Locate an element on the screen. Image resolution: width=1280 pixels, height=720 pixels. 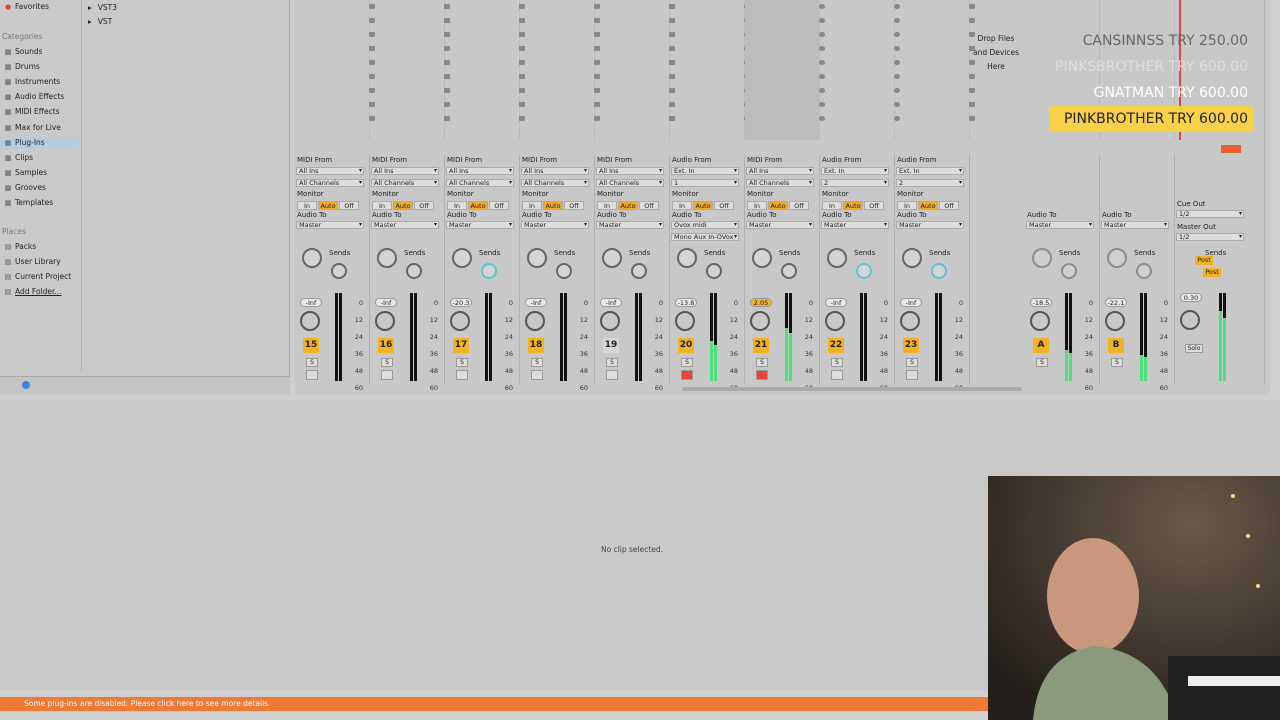
volume-field: -20.3 is located at coordinates (461, 302).